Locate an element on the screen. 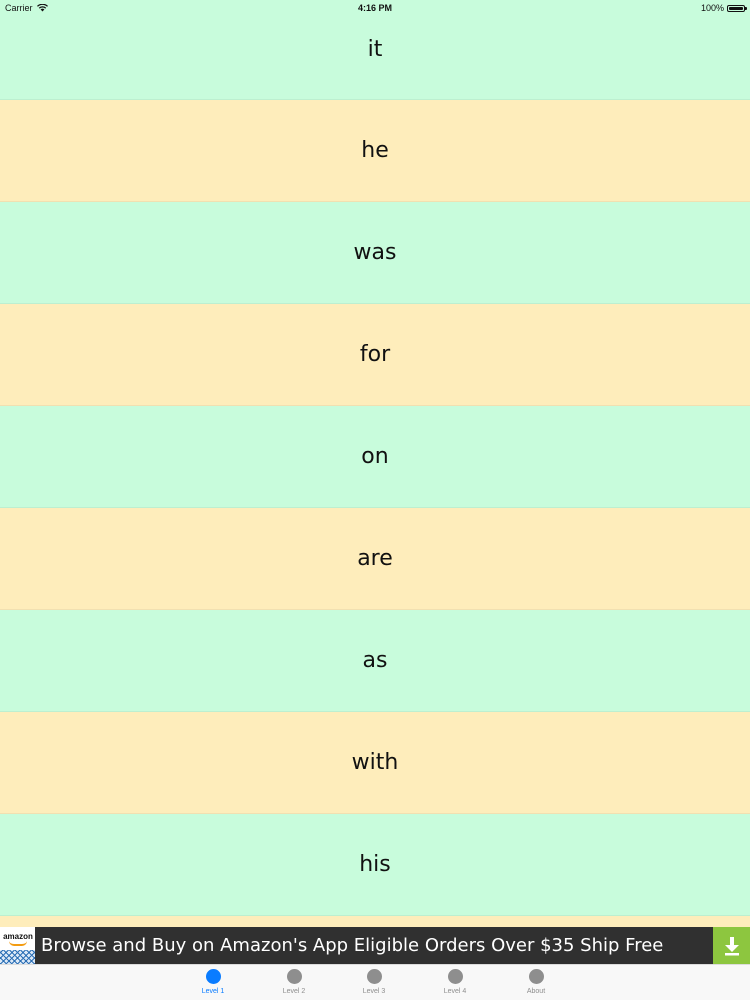 The image size is (750, 1000). tab-bar: Level 1 Level 2 Level 3 Level 4 About is located at coordinates (375, 982).